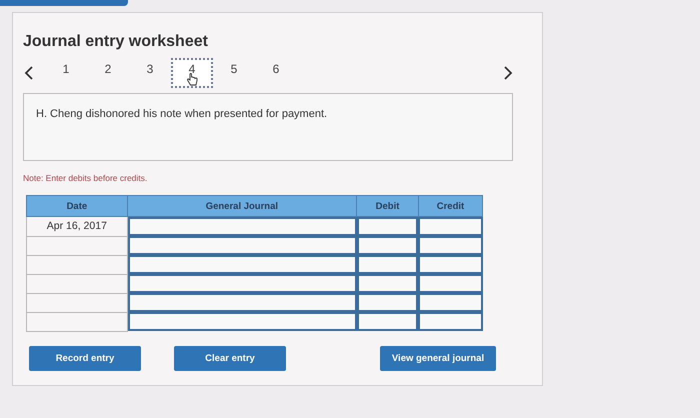 This screenshot has height=418, width=700. I want to click on page-tab: 5, so click(234, 73).